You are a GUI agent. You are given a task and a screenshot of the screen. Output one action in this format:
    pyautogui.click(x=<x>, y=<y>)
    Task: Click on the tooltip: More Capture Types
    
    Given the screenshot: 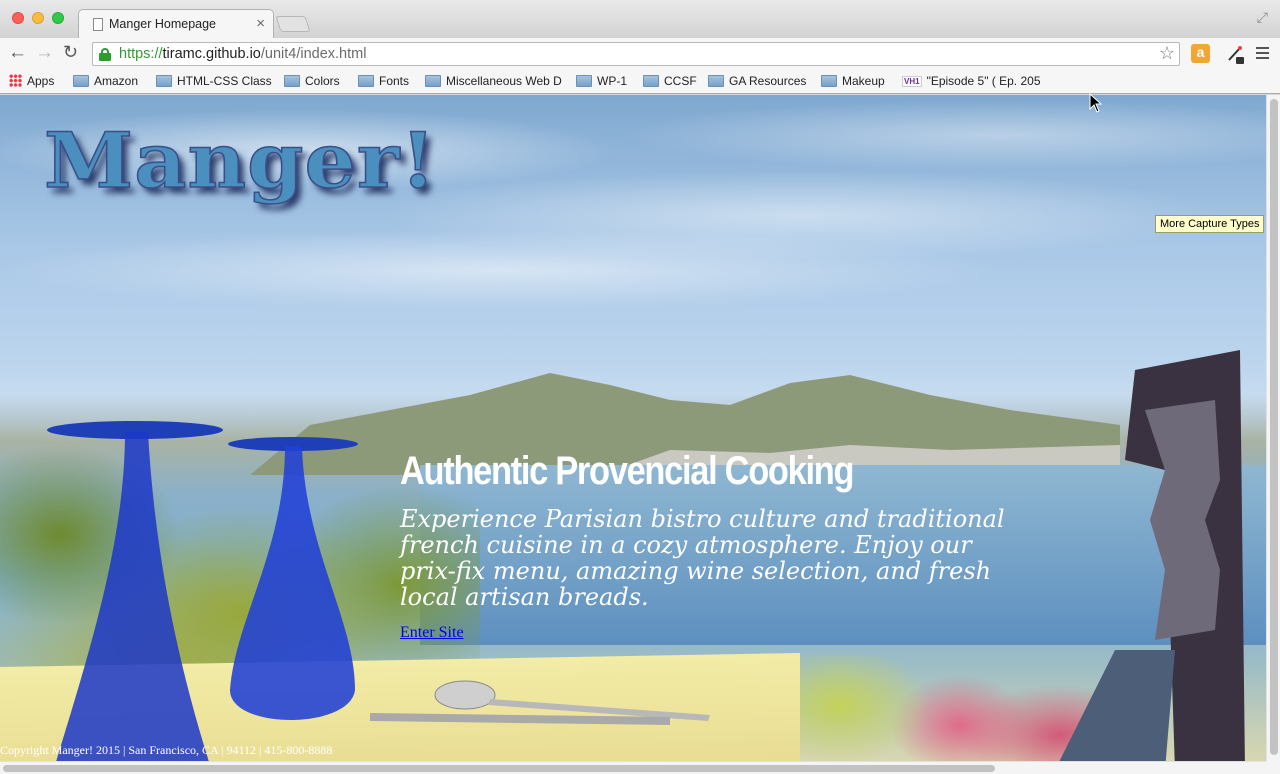 What is the action you would take?
    pyautogui.click(x=1210, y=224)
    